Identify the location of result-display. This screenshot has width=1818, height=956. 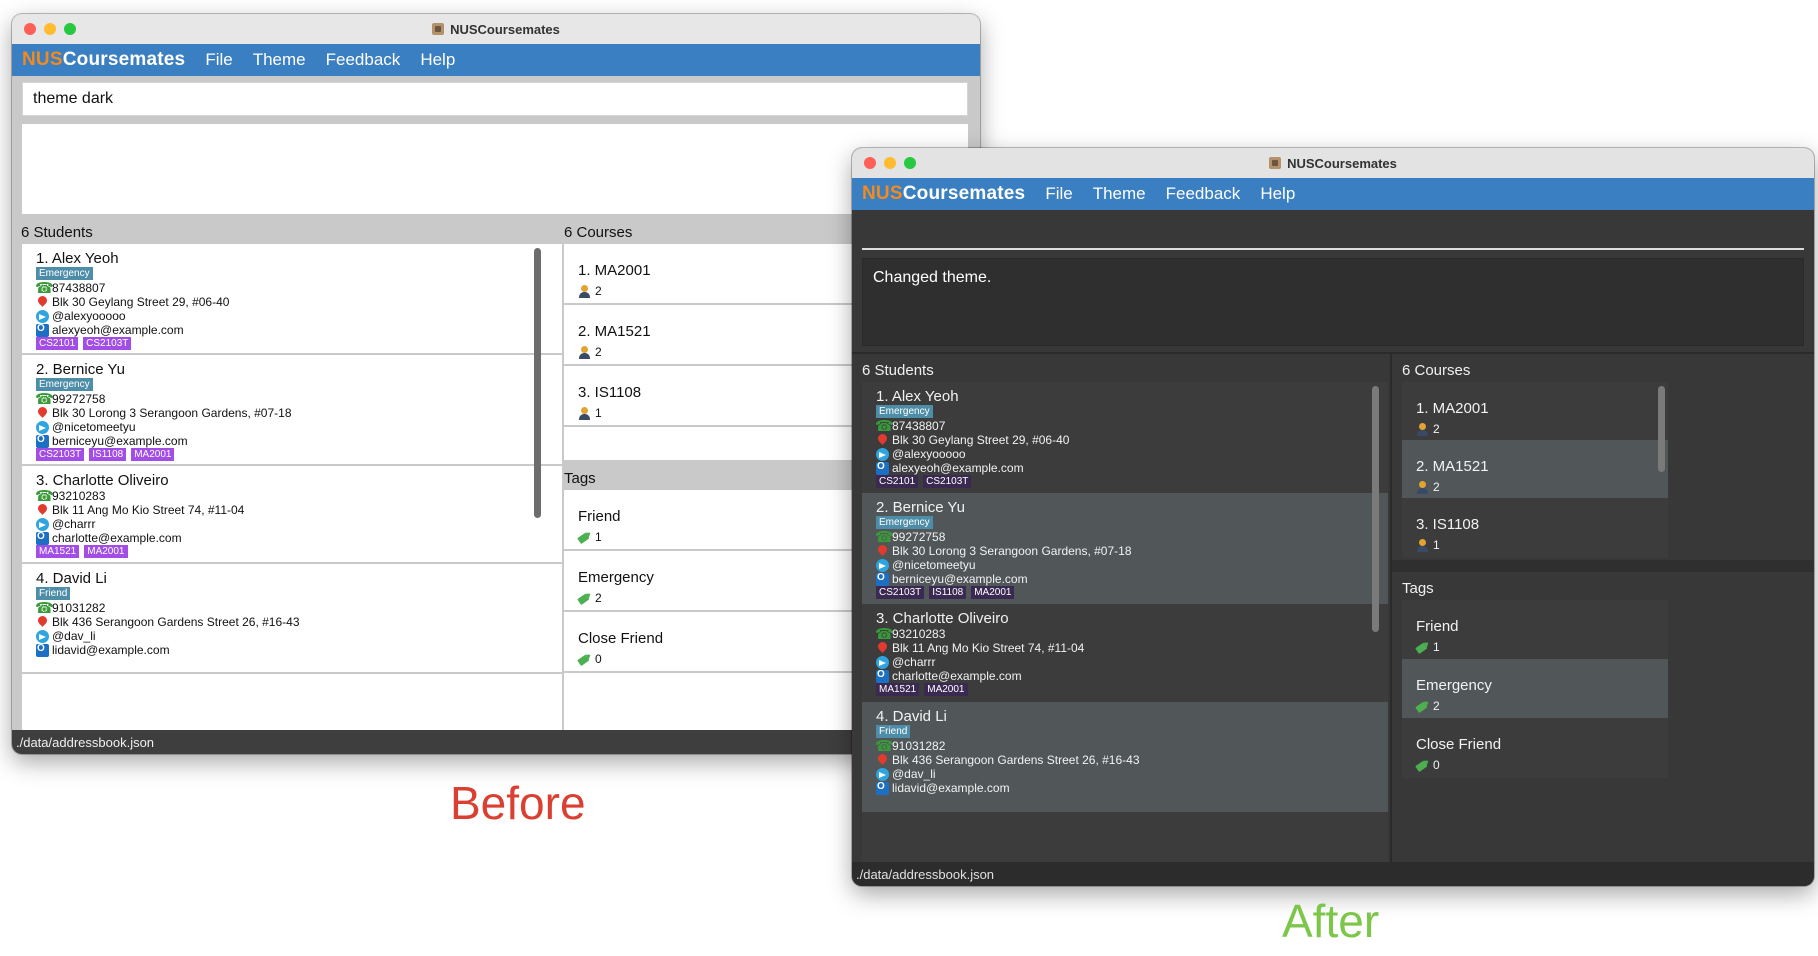
(495, 169).